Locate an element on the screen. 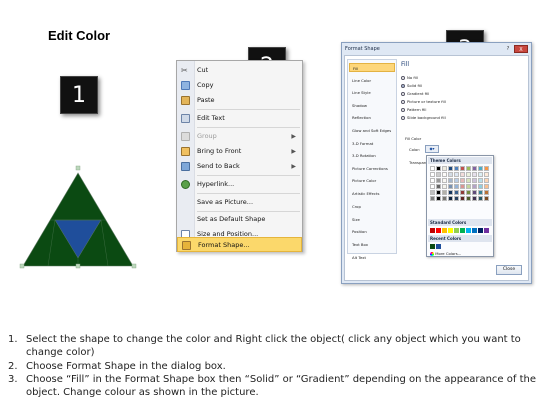 Image resolution: width=560 pixels, height=420 pixels. sidebar-item-size: Size is located at coordinates (372, 219).